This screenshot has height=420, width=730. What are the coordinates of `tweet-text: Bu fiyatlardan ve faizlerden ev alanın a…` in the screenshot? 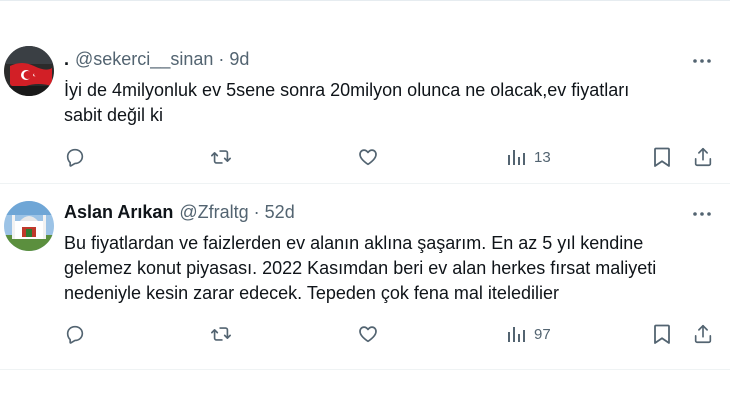 It's located at (360, 268).